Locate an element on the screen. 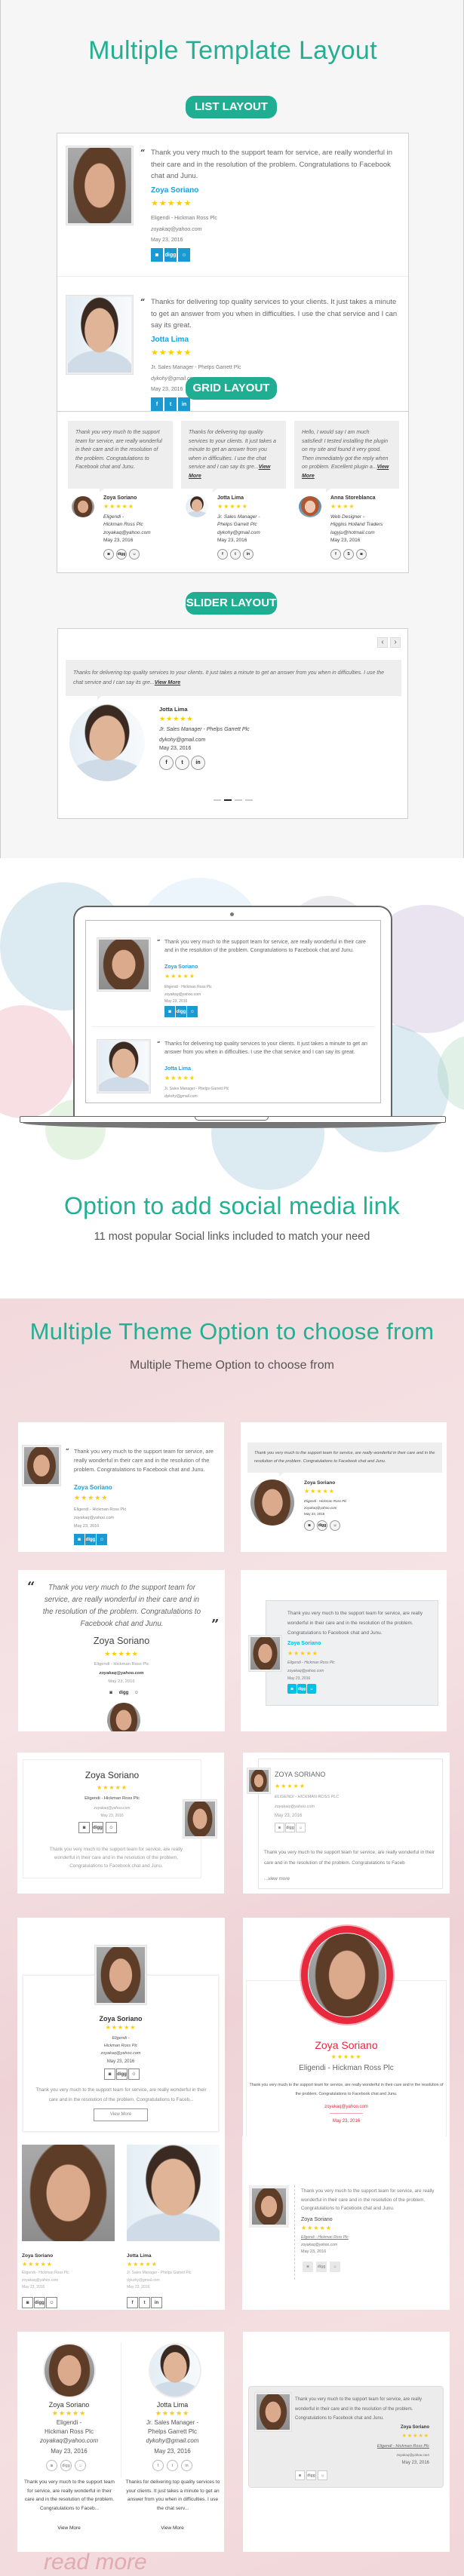 The height and width of the screenshot is (2576, 464). view-more-button: View More is located at coordinates (121, 2114).